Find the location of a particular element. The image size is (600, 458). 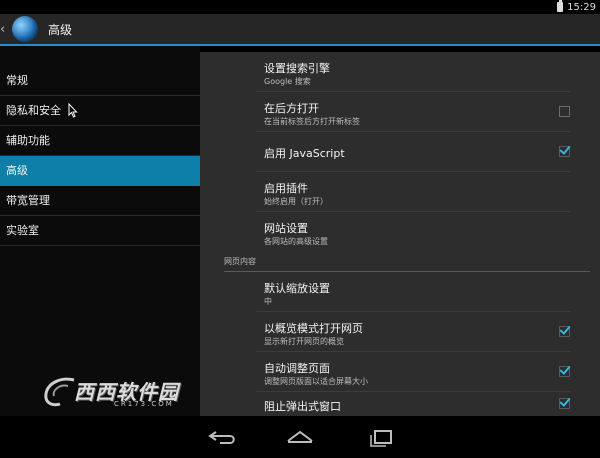

back-icon is located at coordinates (223, 437).